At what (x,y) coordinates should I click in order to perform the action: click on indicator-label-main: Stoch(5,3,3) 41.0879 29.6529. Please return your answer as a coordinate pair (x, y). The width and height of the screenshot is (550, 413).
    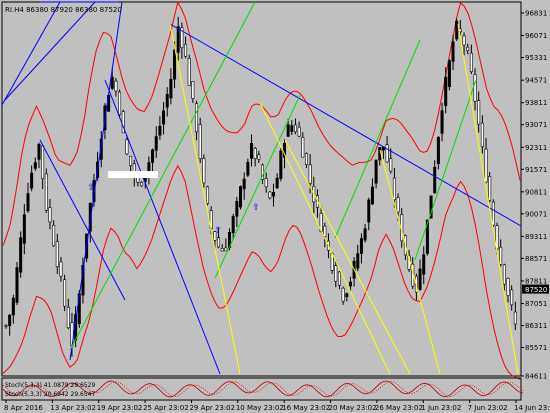
    Looking at the image, I should click on (50, 385).